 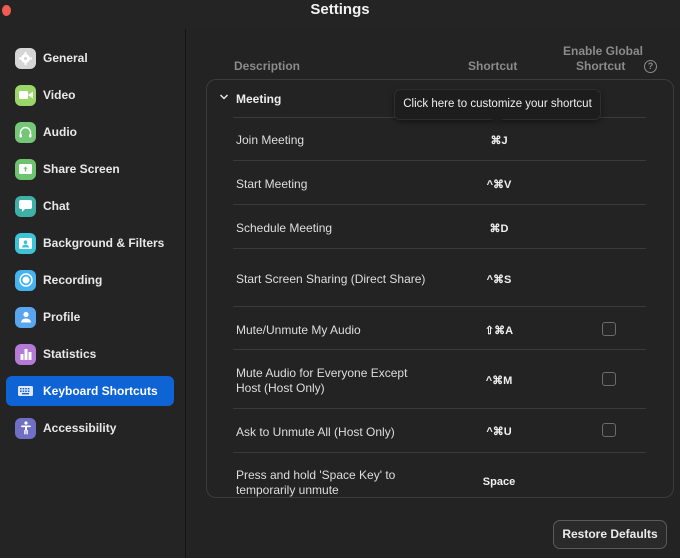 What do you see at coordinates (25, 206) in the screenshot?
I see `chat-bubble-icon` at bounding box center [25, 206].